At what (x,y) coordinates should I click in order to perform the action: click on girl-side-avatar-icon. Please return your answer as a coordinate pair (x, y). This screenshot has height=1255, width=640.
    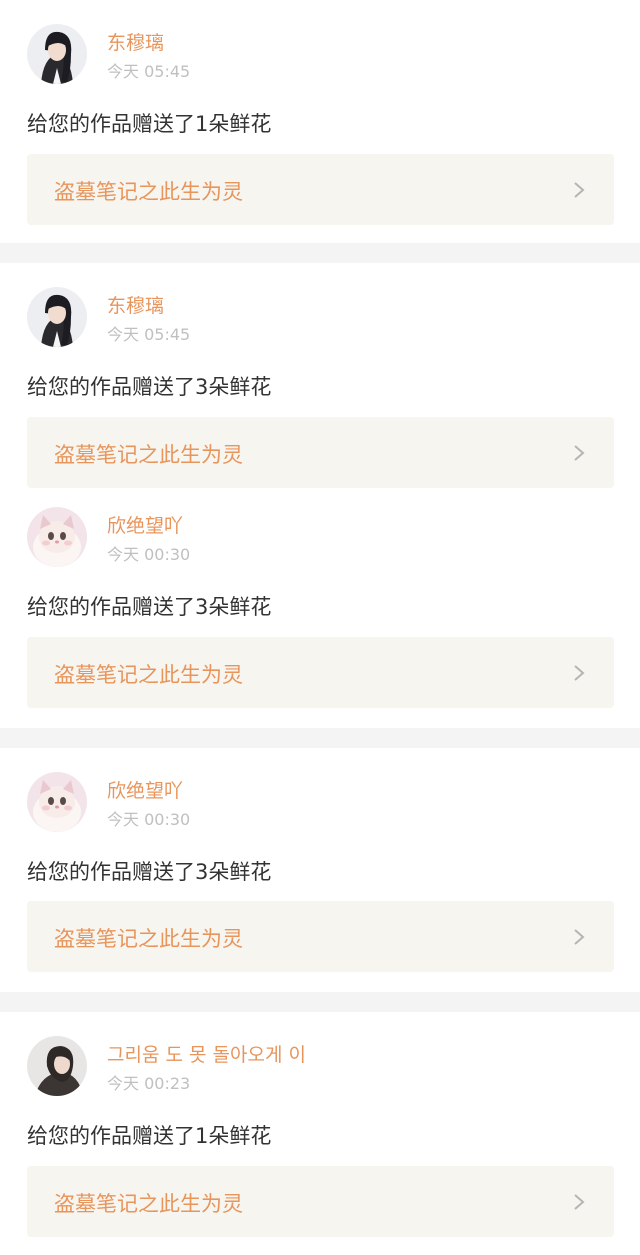
    Looking at the image, I should click on (57, 1066).